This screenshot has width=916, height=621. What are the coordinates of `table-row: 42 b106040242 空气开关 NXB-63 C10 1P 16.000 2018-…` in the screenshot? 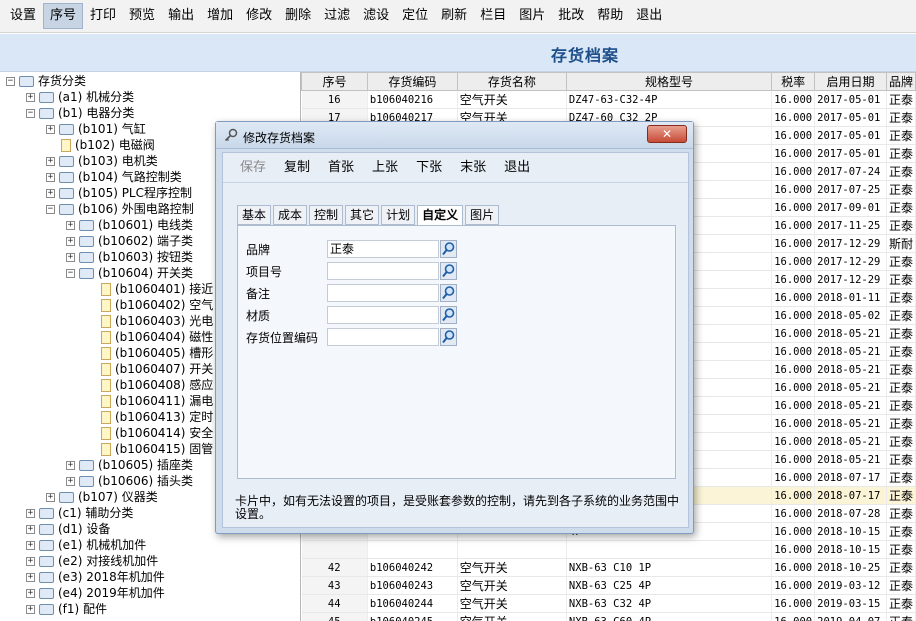 It's located at (608, 567).